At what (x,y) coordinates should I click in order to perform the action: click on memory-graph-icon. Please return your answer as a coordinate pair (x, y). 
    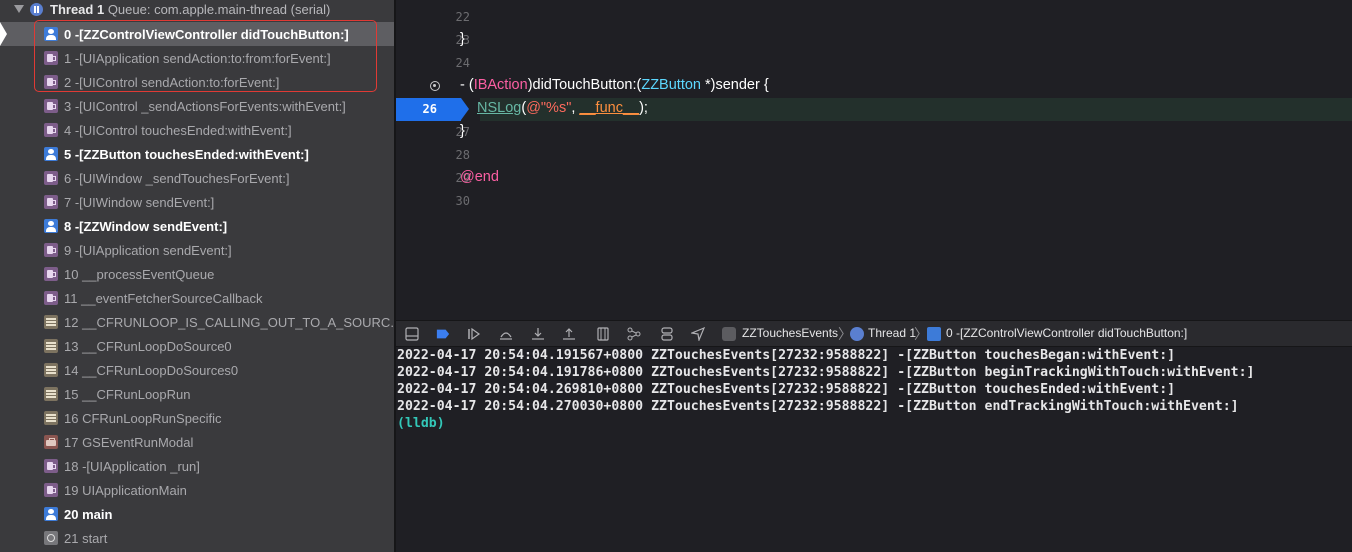
    Looking at the image, I should click on (634, 334).